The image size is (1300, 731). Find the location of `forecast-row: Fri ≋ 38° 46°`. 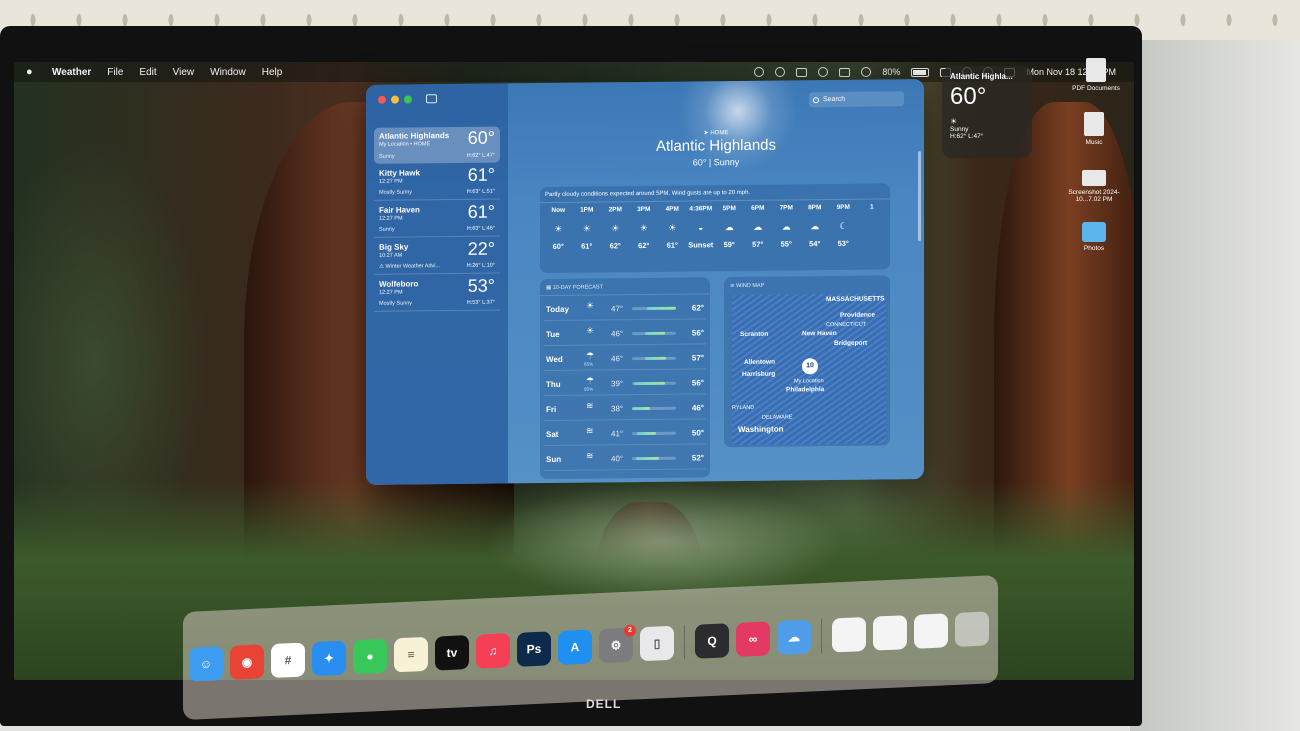

forecast-row: Fri ≋ 38° 46° is located at coordinates (625, 408).